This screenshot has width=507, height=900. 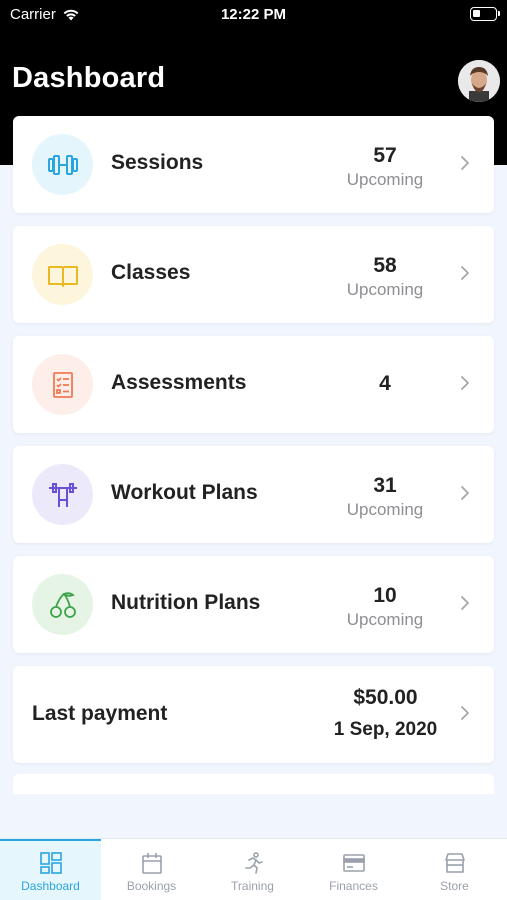 I want to click on assessments-card: Assessments 4, so click(x=253, y=384).